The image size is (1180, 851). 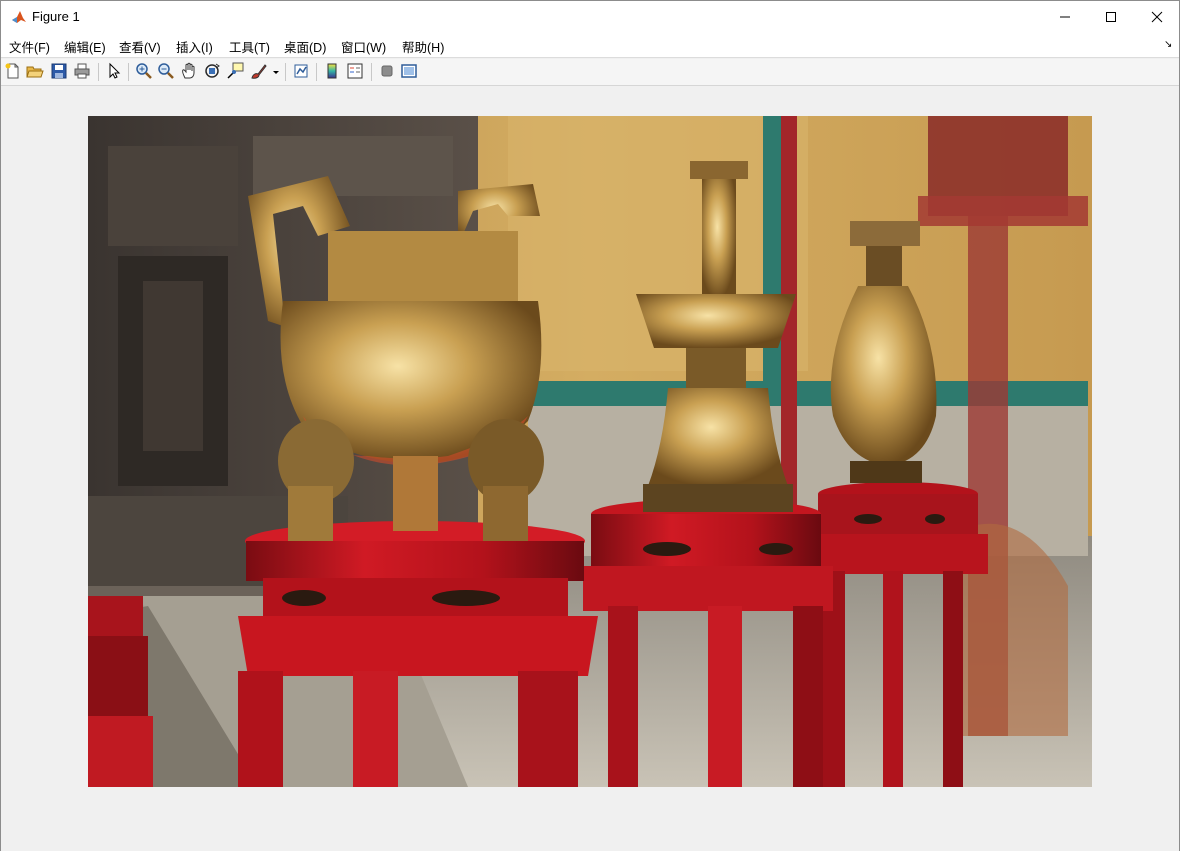 I want to click on title-bar: Figure 1, so click(x=590, y=16).